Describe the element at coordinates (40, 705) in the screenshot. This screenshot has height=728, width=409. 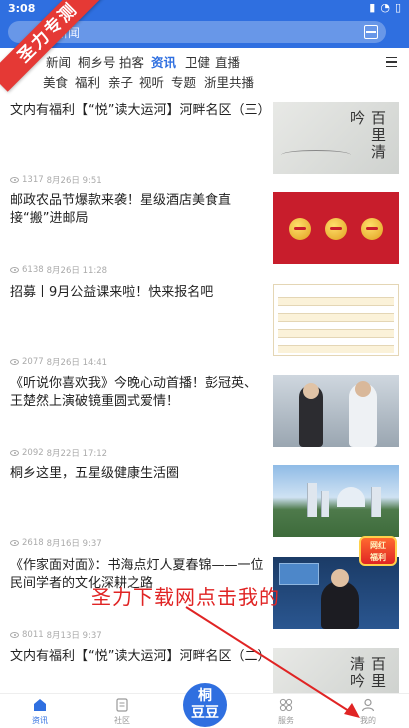
I see `home-icon` at that location.